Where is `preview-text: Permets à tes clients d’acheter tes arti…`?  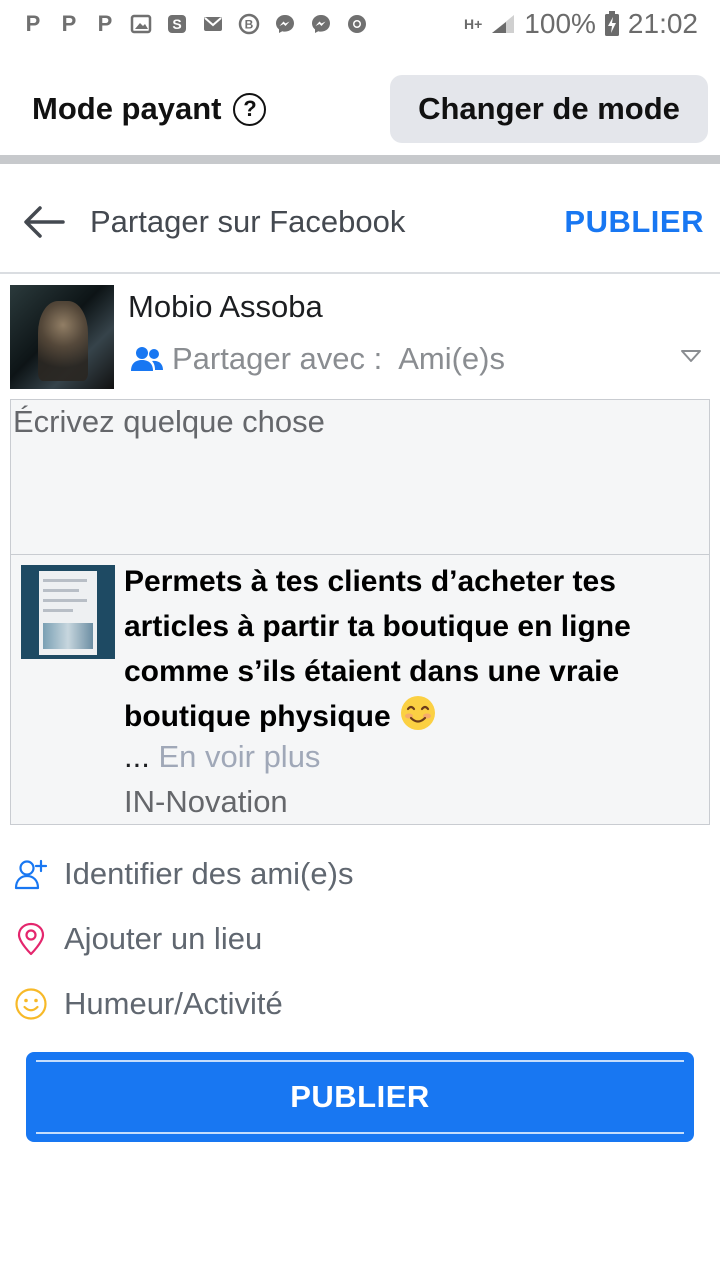
preview-text: Permets à tes clients d’acheter tes arti… is located at coordinates (414, 652).